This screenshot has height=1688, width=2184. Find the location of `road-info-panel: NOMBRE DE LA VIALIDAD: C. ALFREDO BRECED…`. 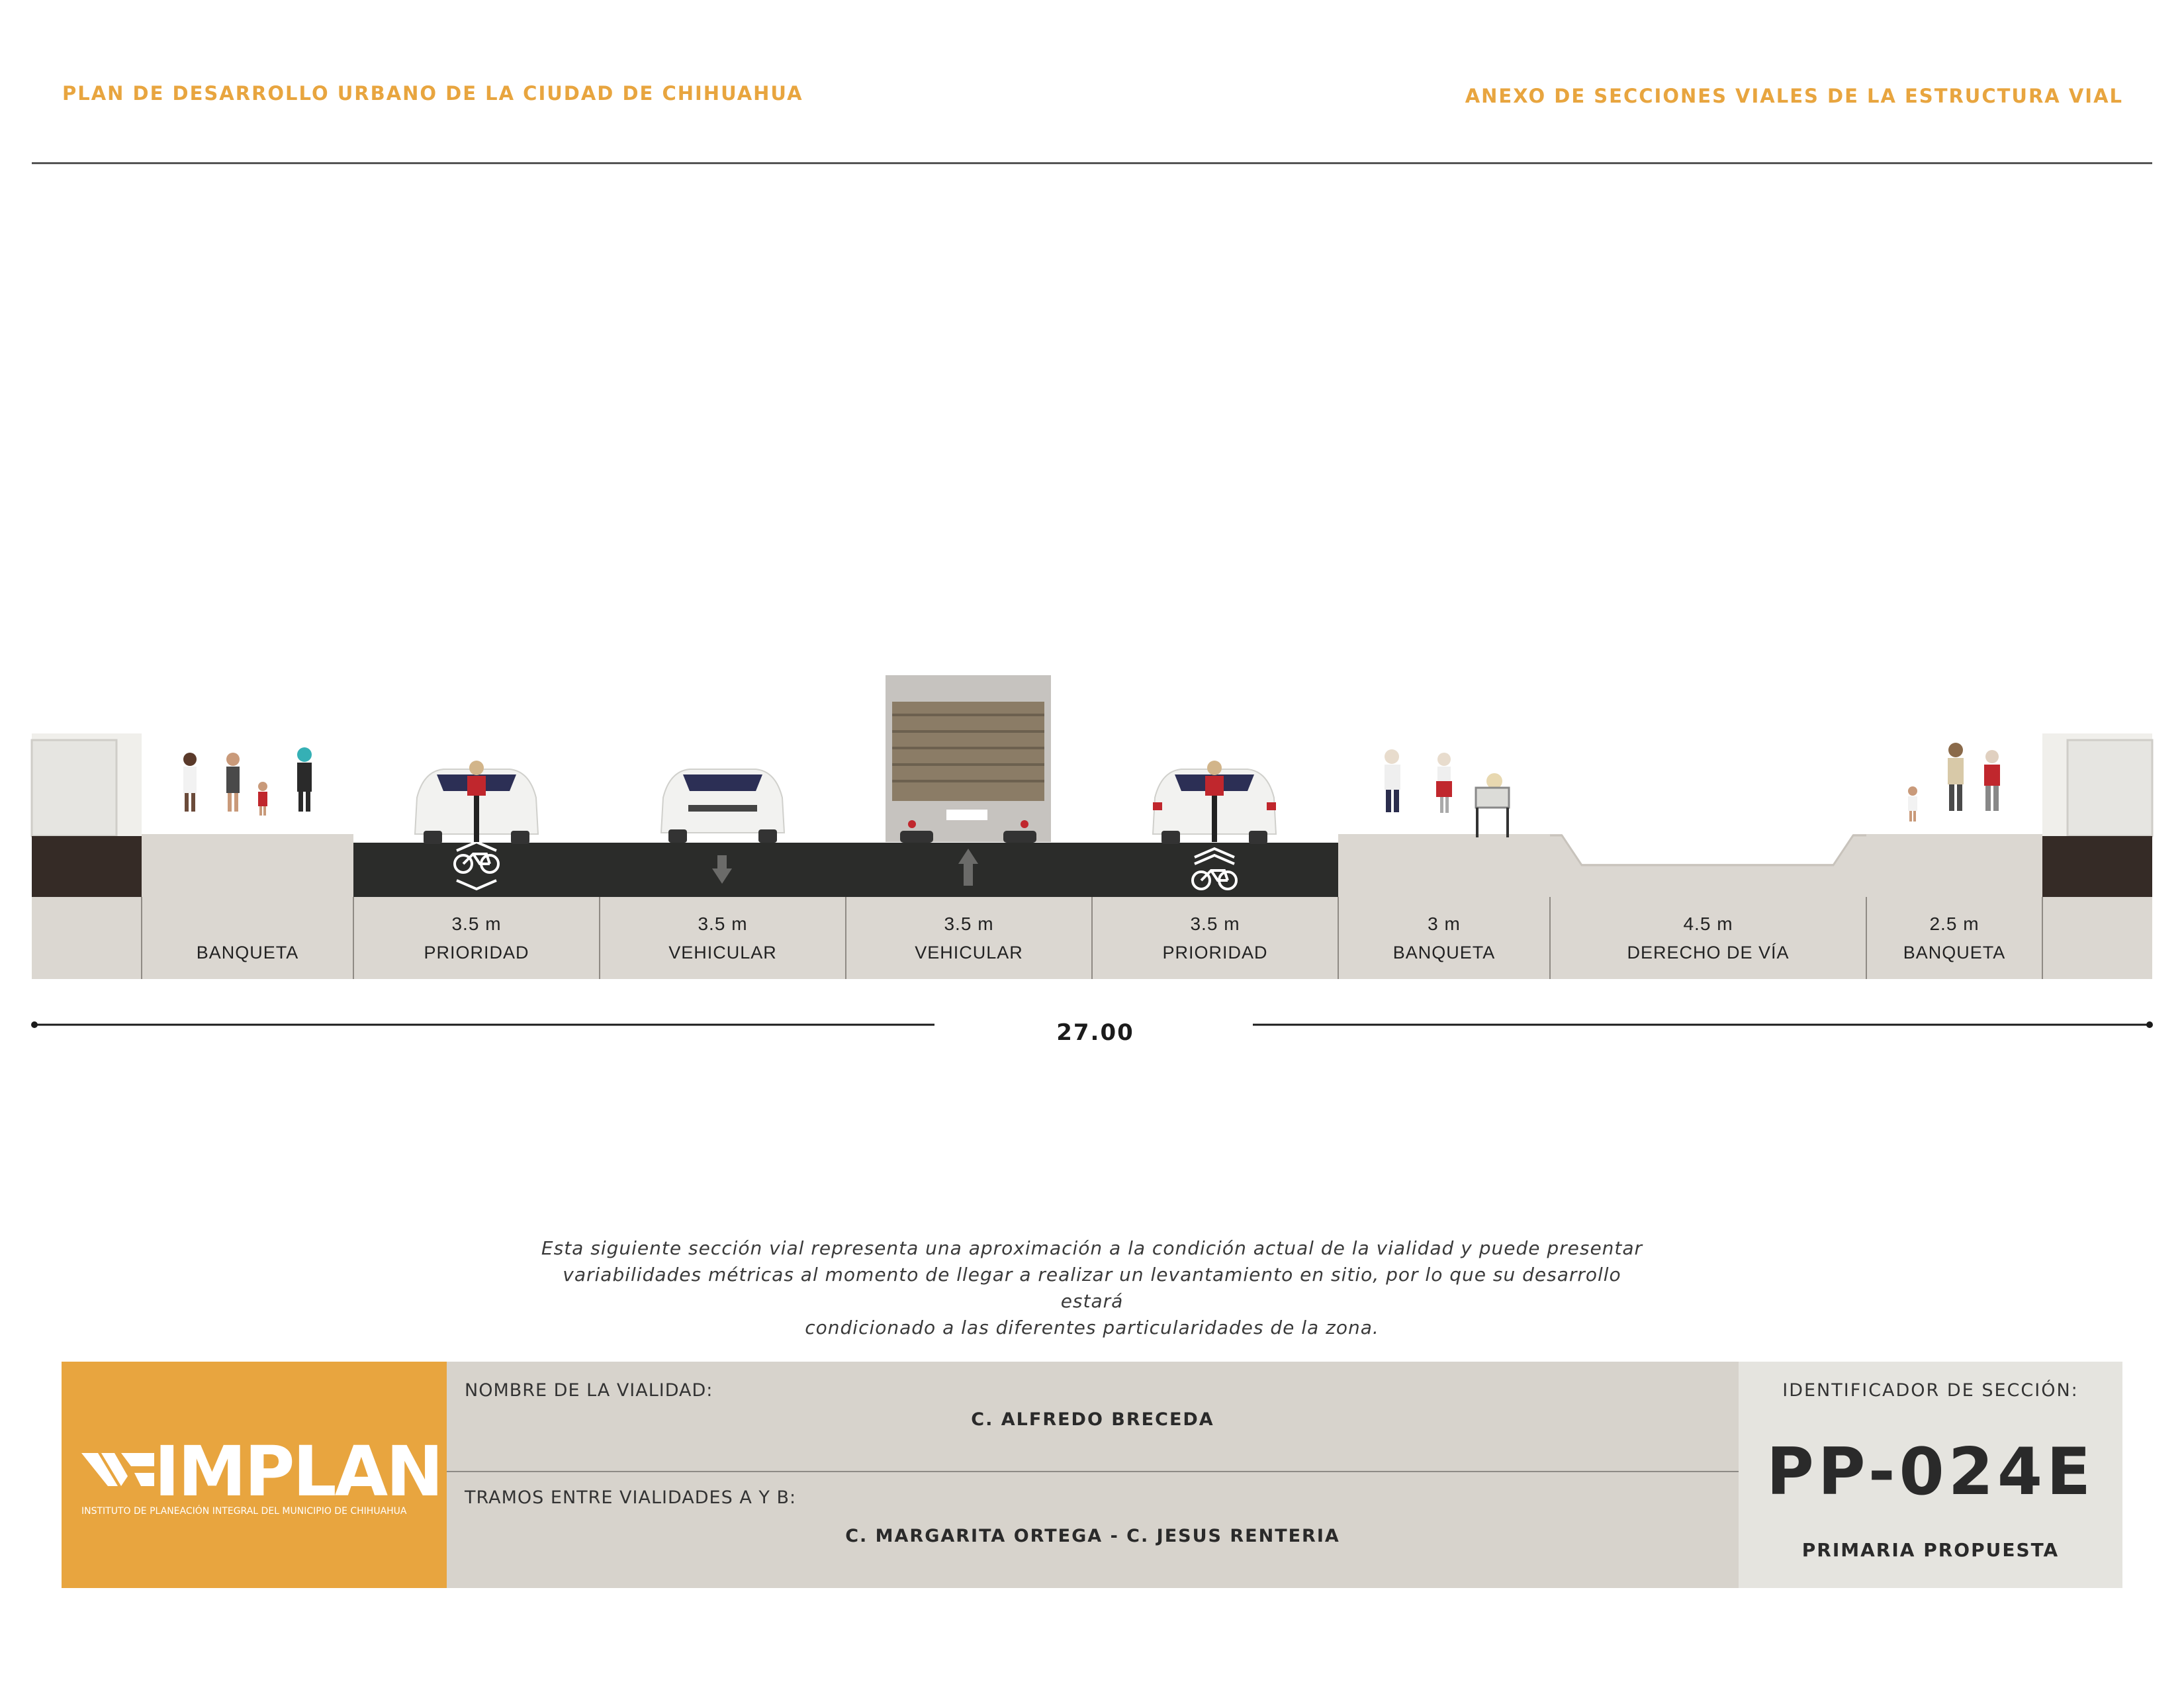

road-info-panel: NOMBRE DE LA VIALIDAD: C. ALFREDO BRECED… is located at coordinates (1093, 1475).